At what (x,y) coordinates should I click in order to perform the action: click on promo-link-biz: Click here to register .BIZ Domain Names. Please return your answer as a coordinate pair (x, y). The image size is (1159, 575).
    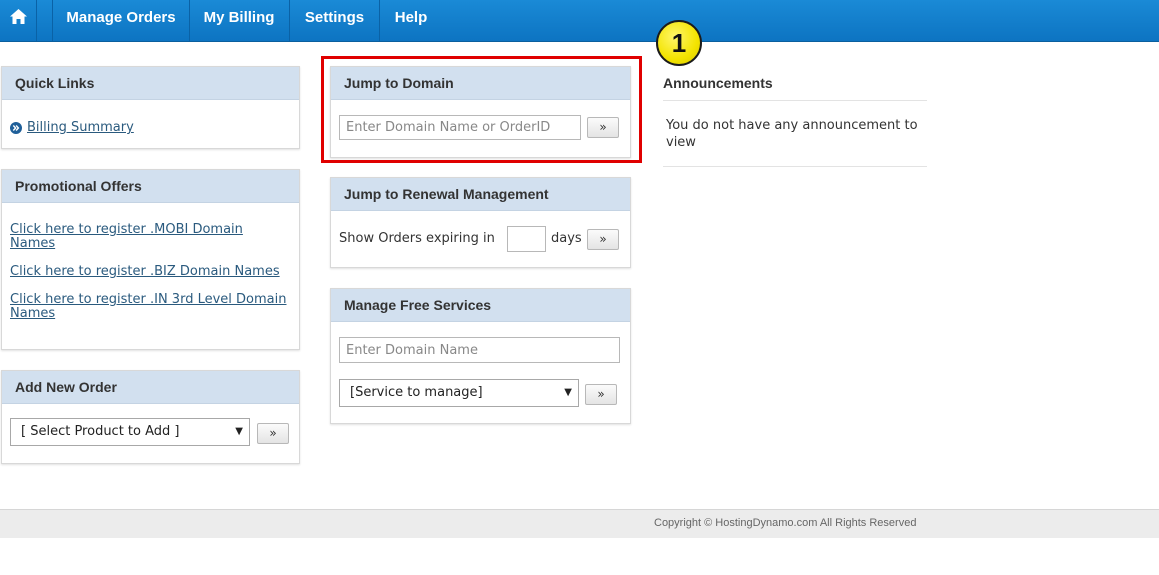
    Looking at the image, I should click on (155, 272).